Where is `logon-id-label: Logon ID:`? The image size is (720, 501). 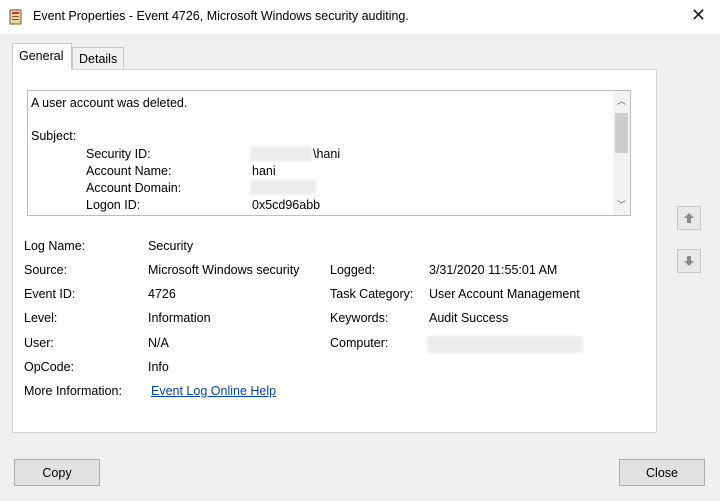
logon-id-label: Logon ID: is located at coordinates (113, 205).